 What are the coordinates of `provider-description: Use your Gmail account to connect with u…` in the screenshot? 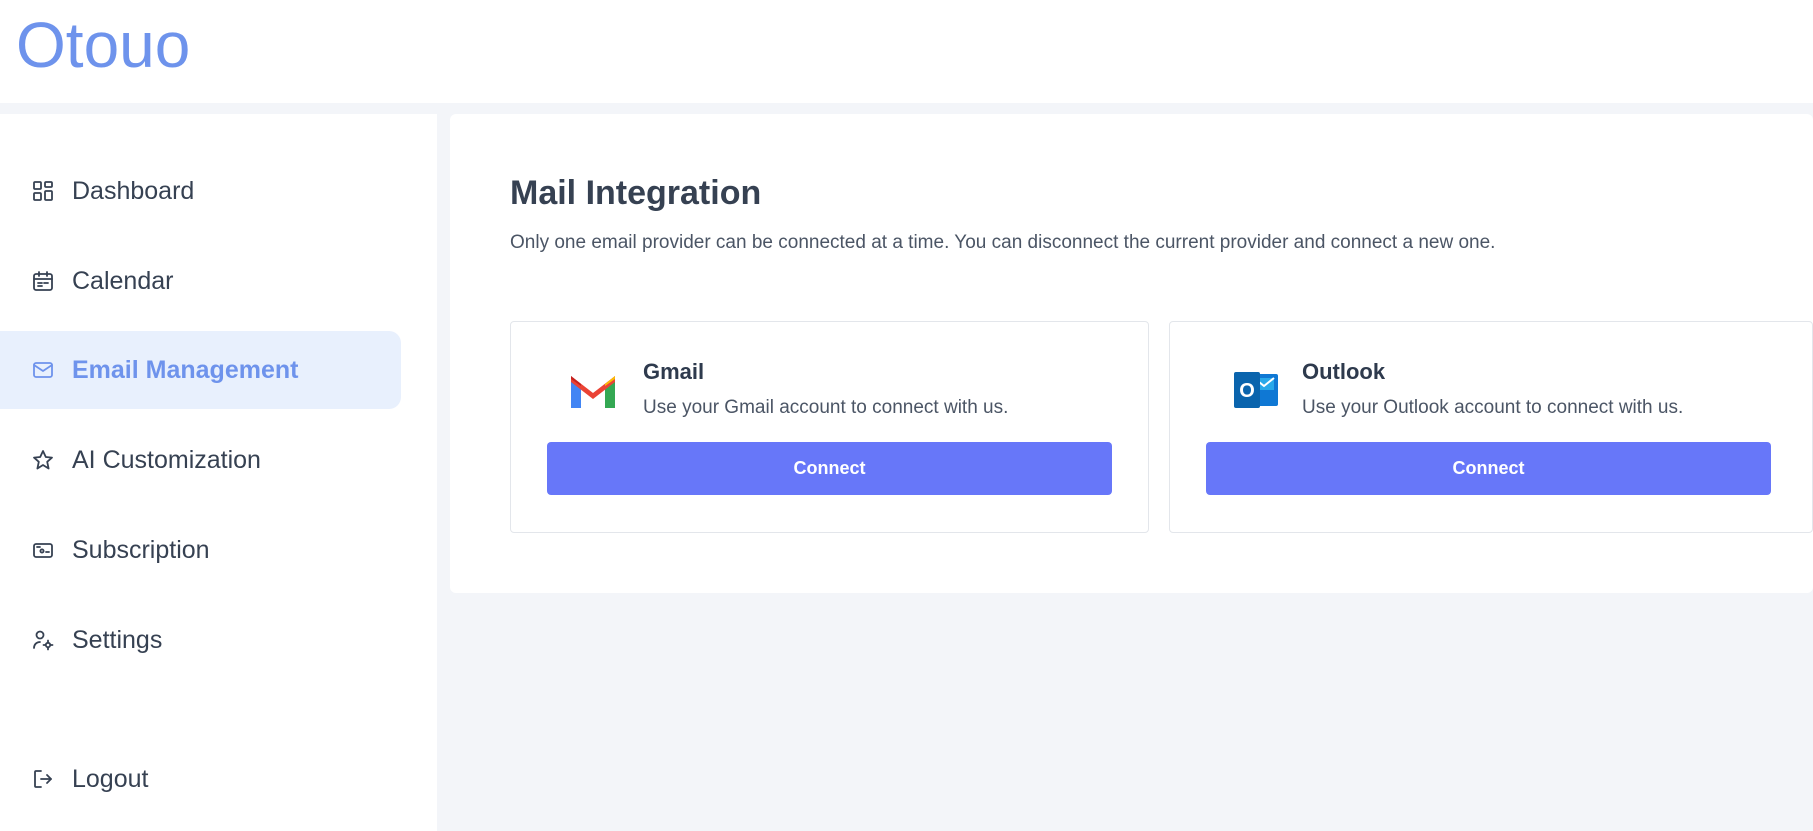 It's located at (826, 407).